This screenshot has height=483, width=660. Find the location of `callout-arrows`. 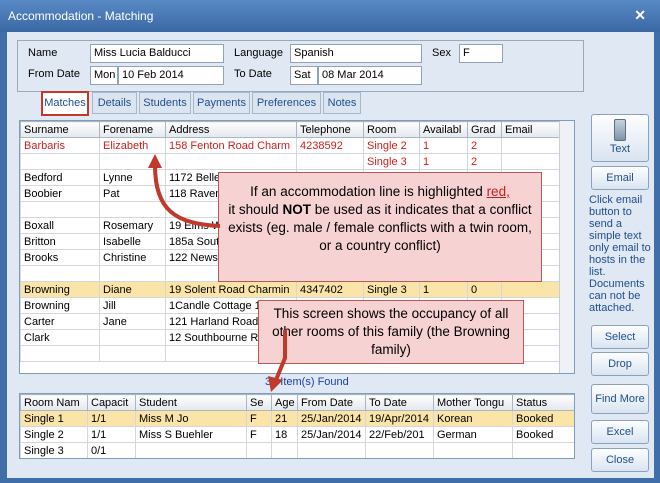

callout-arrows is located at coordinates (217, 273).